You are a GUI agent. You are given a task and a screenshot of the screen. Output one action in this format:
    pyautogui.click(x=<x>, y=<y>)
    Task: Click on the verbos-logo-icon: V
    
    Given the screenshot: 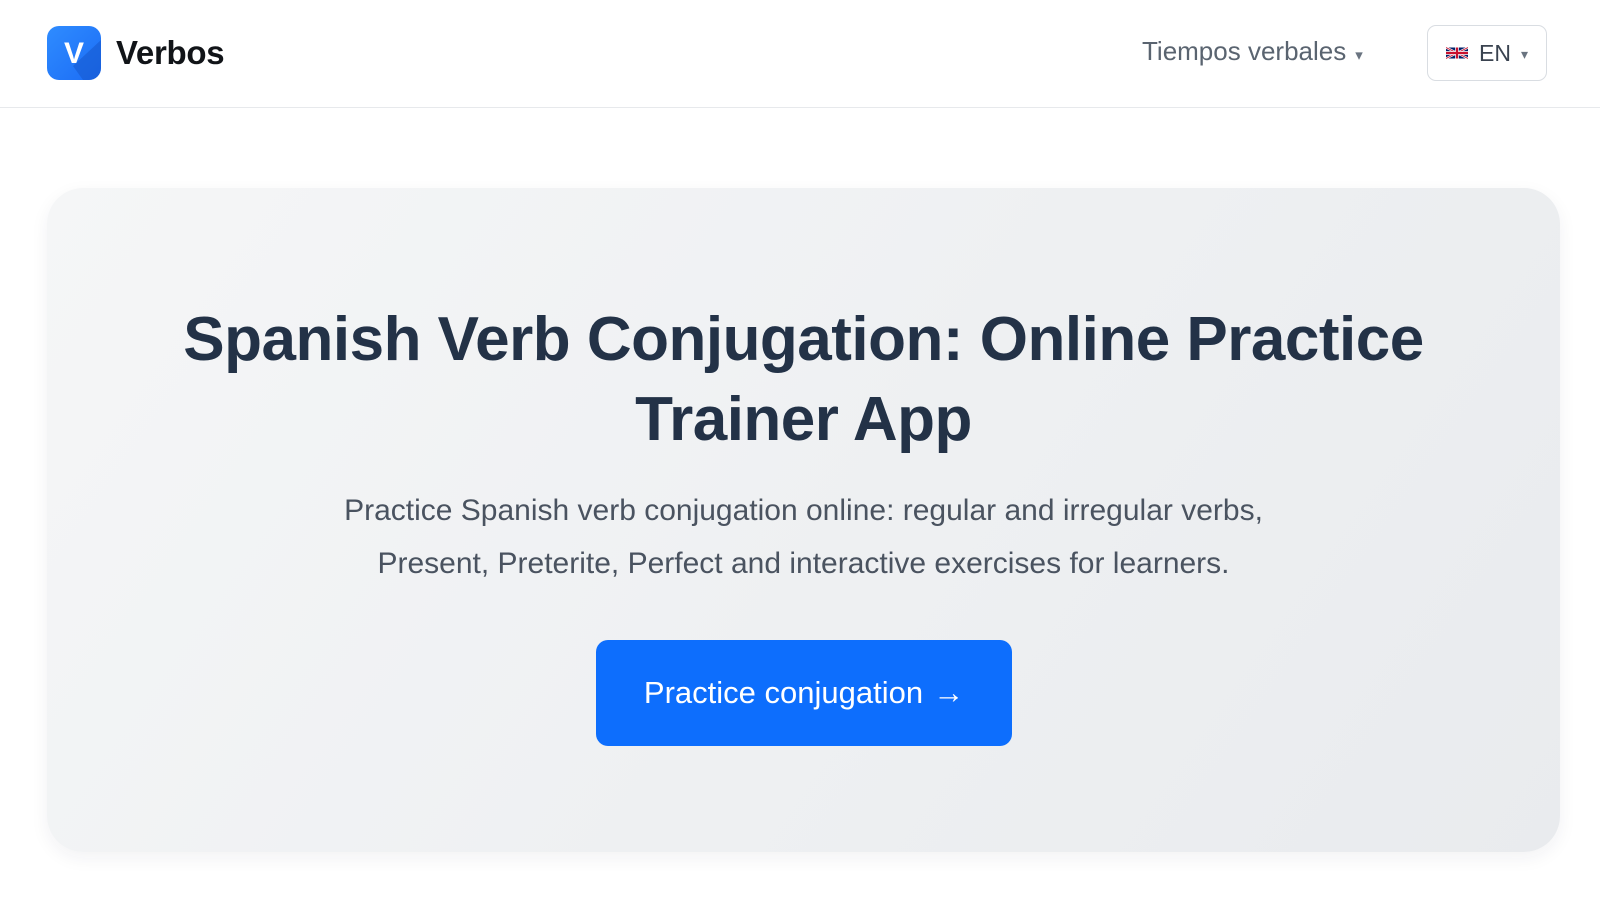 What is the action you would take?
    pyautogui.click(x=74, y=53)
    